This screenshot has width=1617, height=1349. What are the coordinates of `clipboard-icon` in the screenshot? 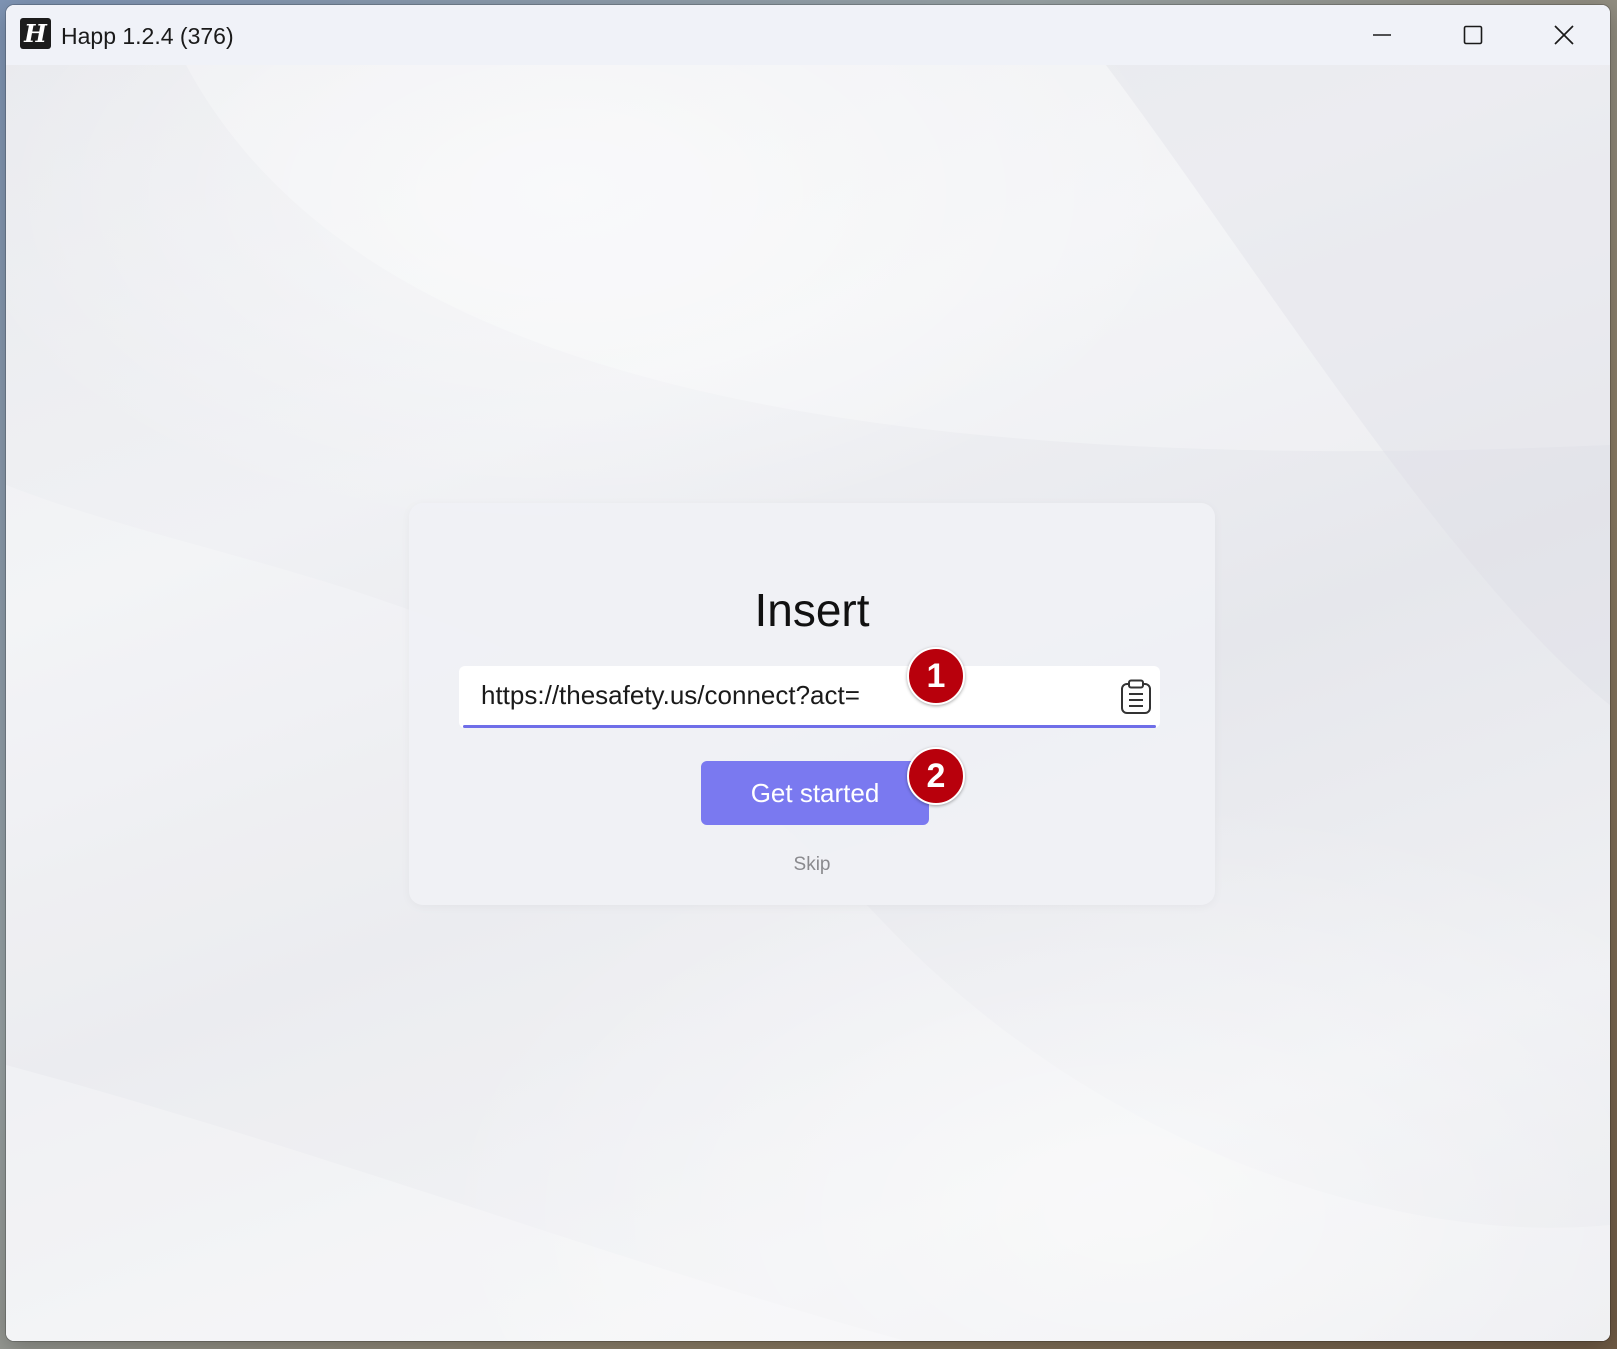 It's located at (1136, 696).